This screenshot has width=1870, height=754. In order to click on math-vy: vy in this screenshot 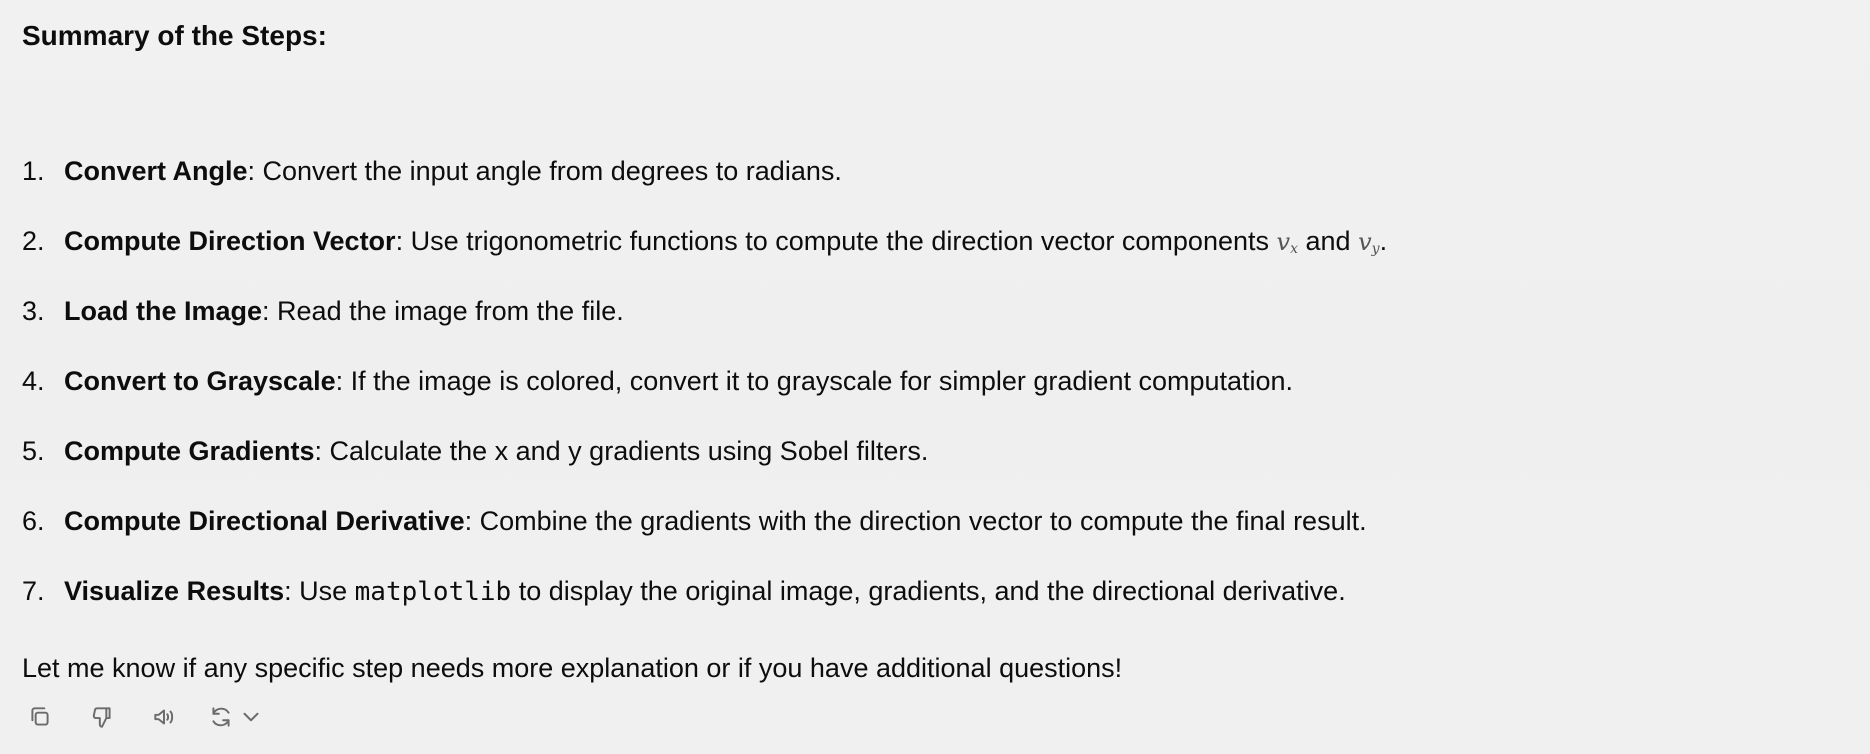, I will do `click(1369, 242)`.